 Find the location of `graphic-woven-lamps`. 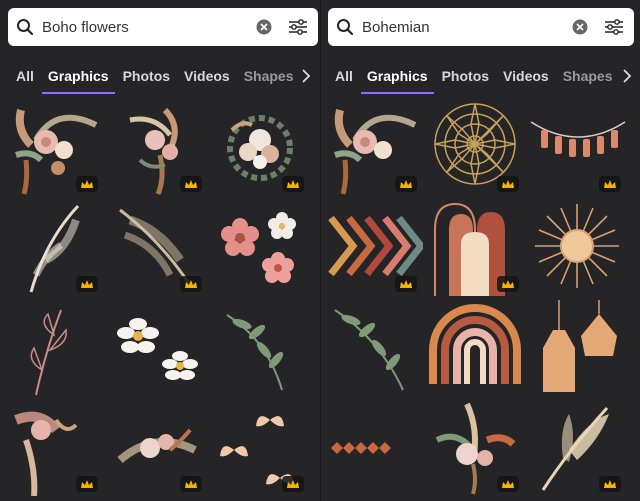

graphic-woven-lamps is located at coordinates (578, 348).